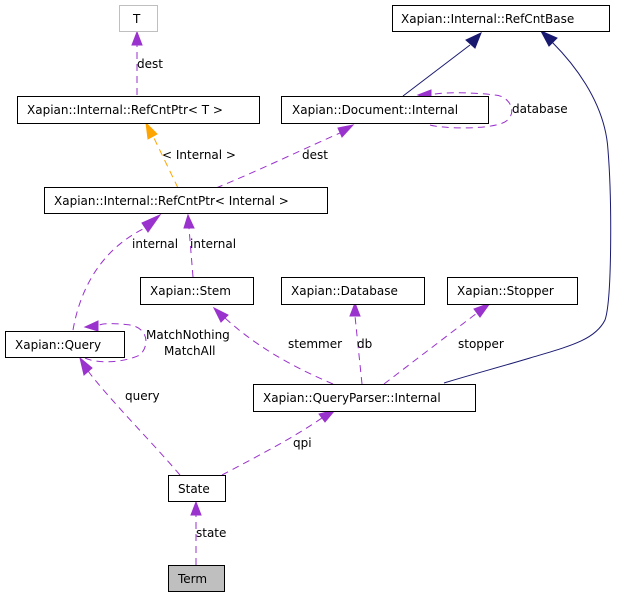 The height and width of the screenshot is (597, 633). I want to click on edge-inherit-document, so click(436, 70).